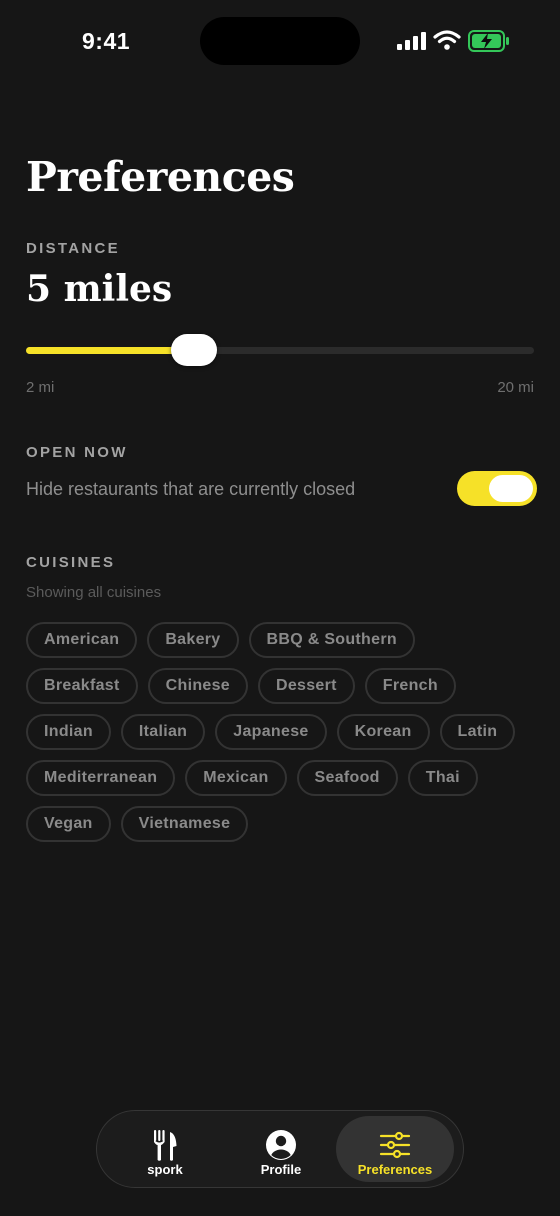 The height and width of the screenshot is (1216, 560). Describe the element at coordinates (184, 824) in the screenshot. I see `cuisine-chip-vietnamese: Vietnamese` at that location.